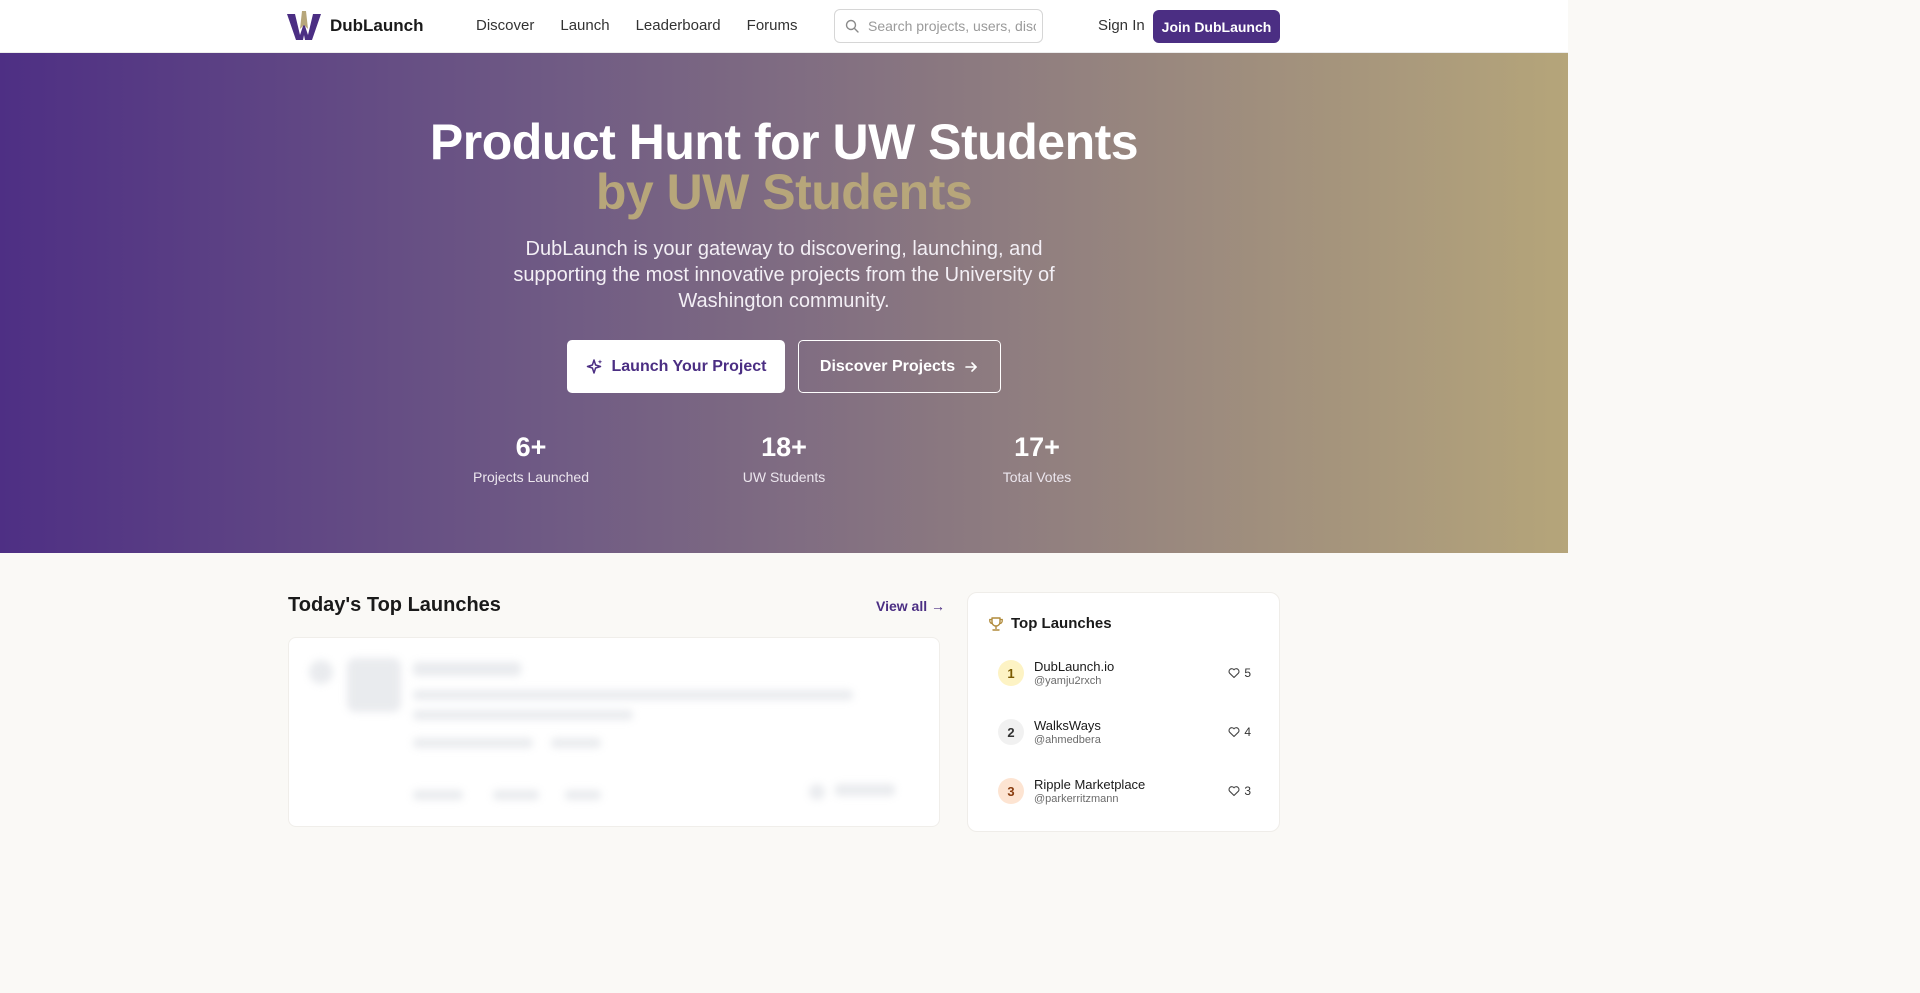 This screenshot has width=1920, height=993. What do you see at coordinates (377, 25) in the screenshot?
I see `brand-name: DubLaunch` at bounding box center [377, 25].